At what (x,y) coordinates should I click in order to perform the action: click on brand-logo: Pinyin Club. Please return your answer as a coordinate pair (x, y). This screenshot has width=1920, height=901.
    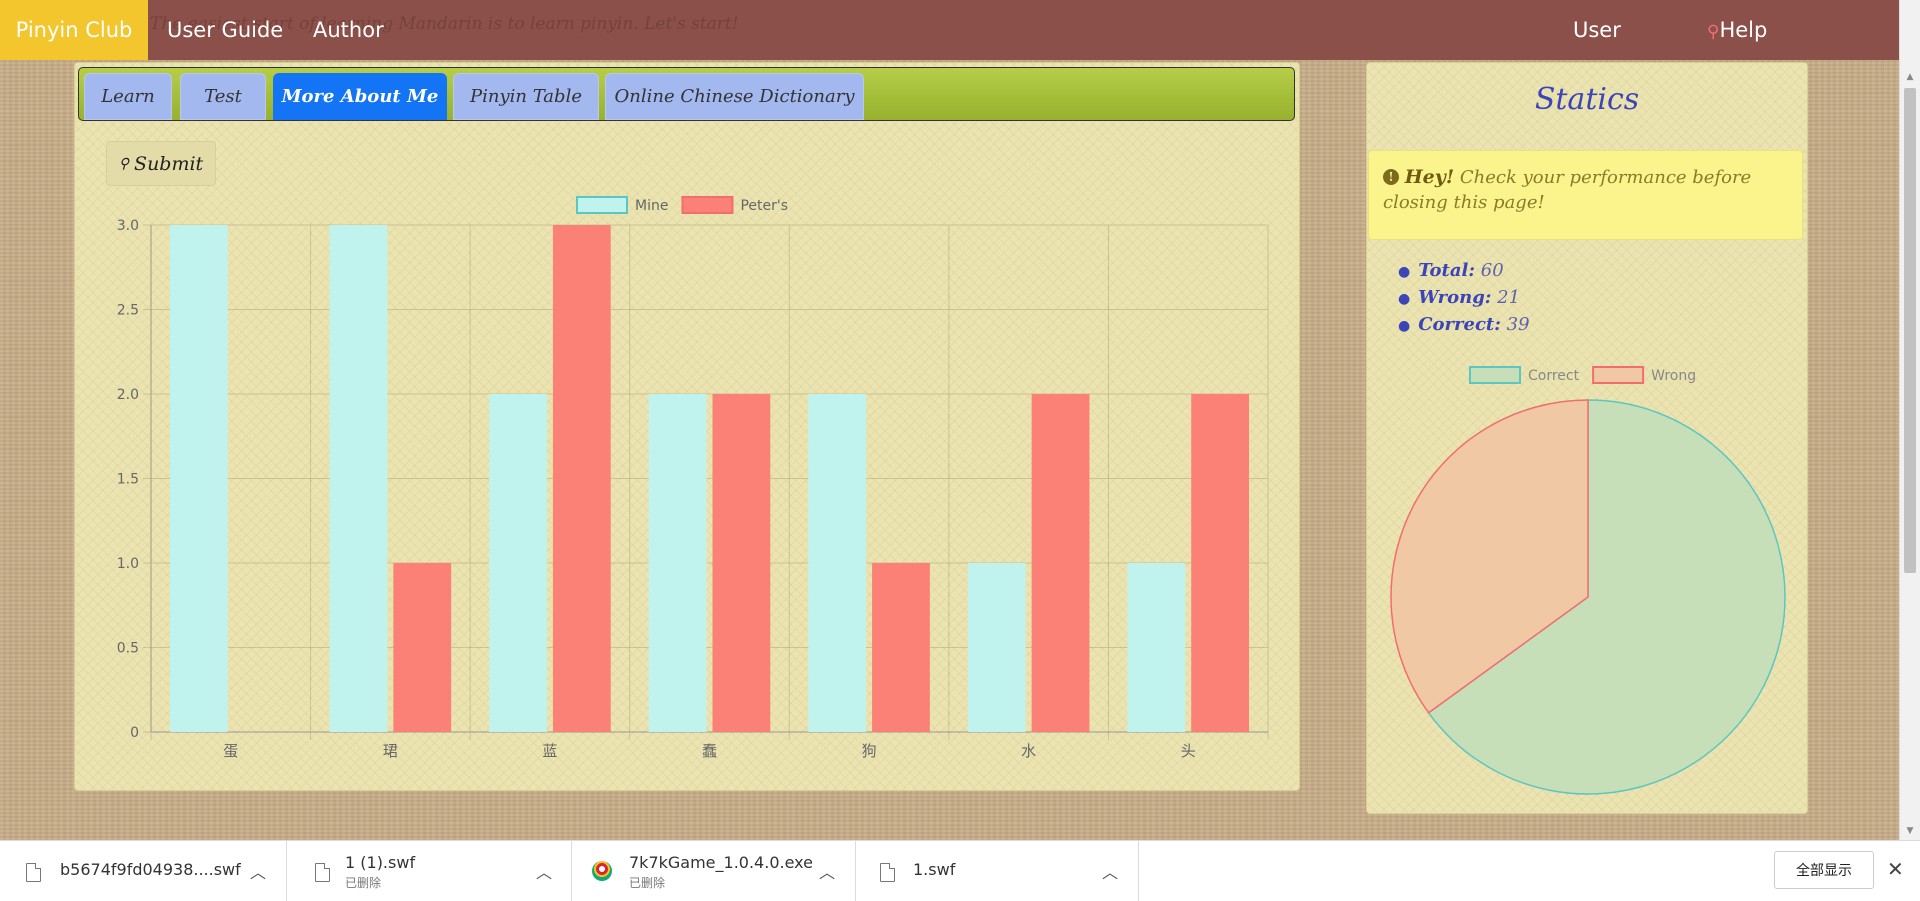
    Looking at the image, I should click on (74, 30).